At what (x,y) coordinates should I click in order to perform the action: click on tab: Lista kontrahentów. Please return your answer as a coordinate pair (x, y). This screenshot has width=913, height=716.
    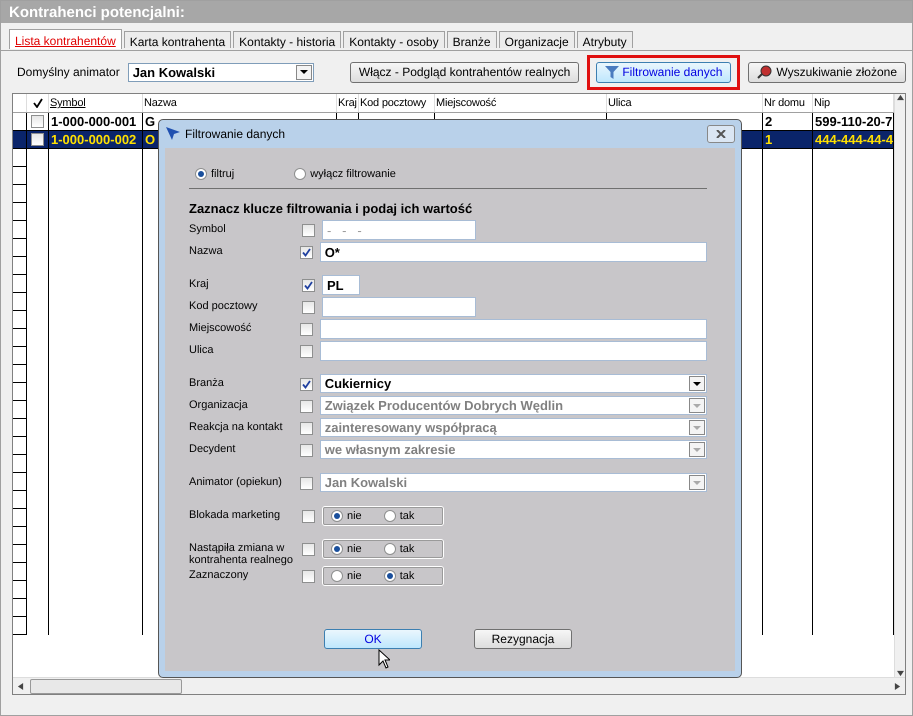
    Looking at the image, I should click on (65, 39).